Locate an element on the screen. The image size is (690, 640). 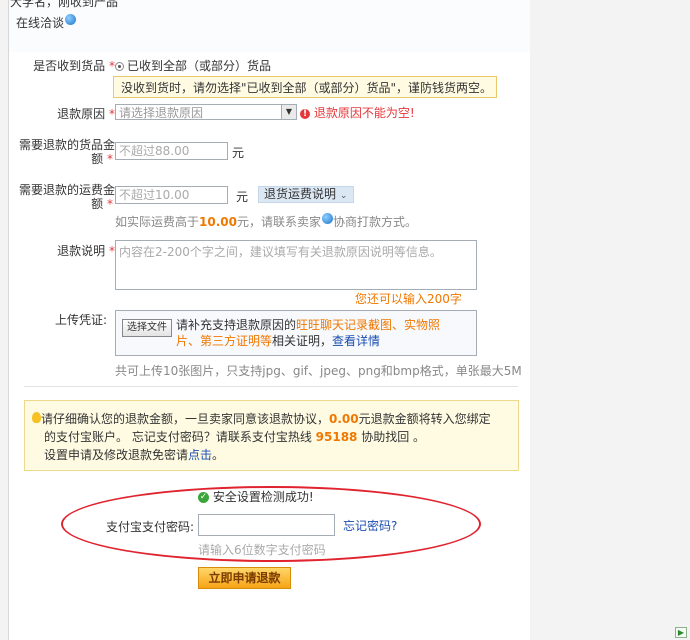
chevron-down-icon: ▼ is located at coordinates (288, 112).